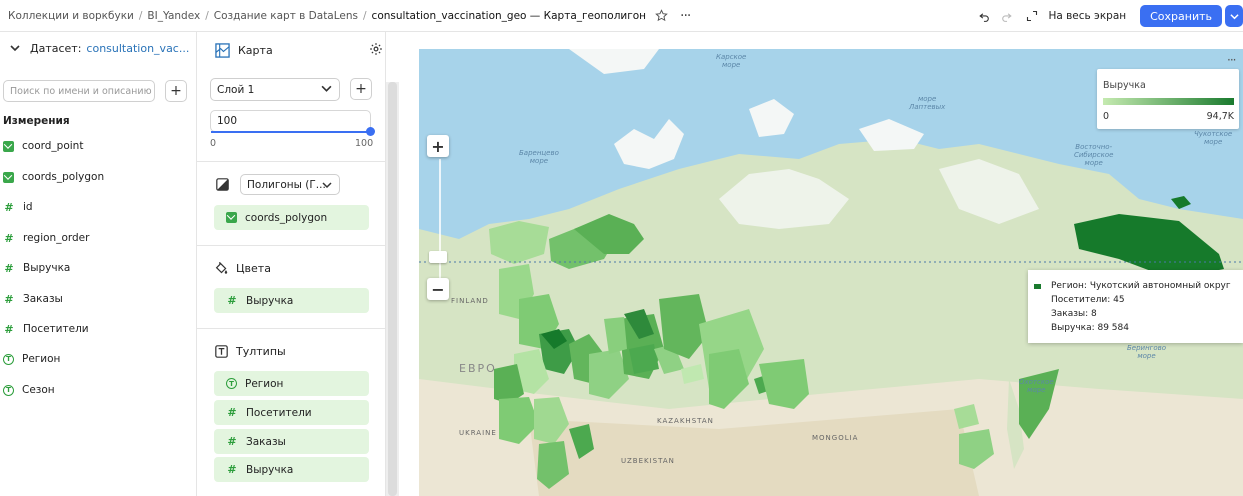 Image resolution: width=1243 pixels, height=496 pixels. What do you see at coordinates (1106, 116) in the screenshot?
I see `legend-min: 0` at bounding box center [1106, 116].